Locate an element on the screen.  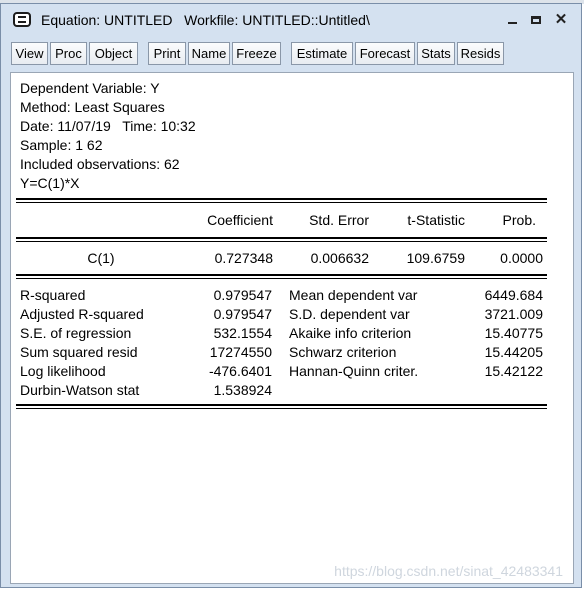
stat-value: 15.40775 is located at coordinates (513, 333).